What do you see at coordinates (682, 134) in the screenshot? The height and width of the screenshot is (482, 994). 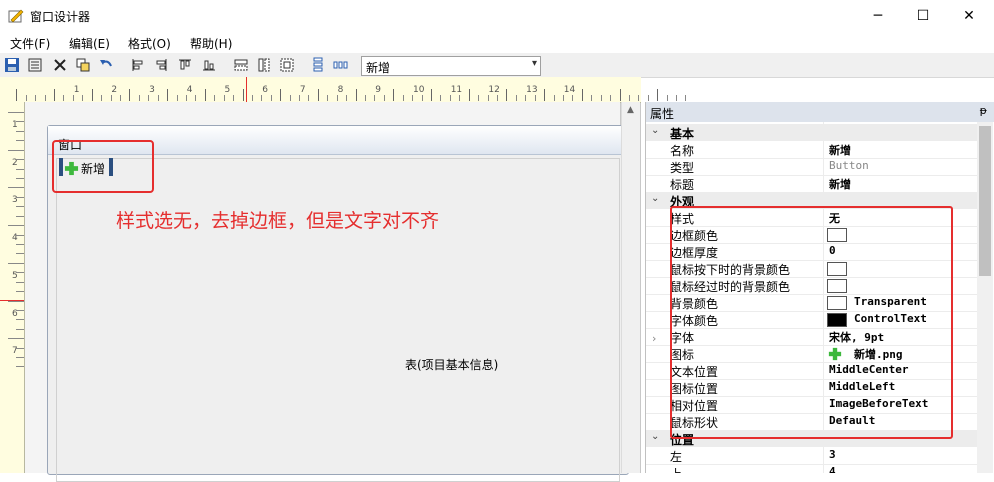 I see `category-label: 基本` at bounding box center [682, 134].